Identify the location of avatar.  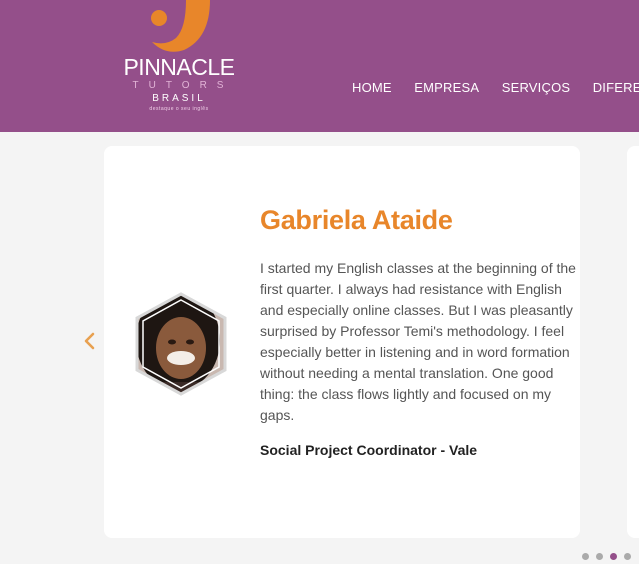
(181, 344).